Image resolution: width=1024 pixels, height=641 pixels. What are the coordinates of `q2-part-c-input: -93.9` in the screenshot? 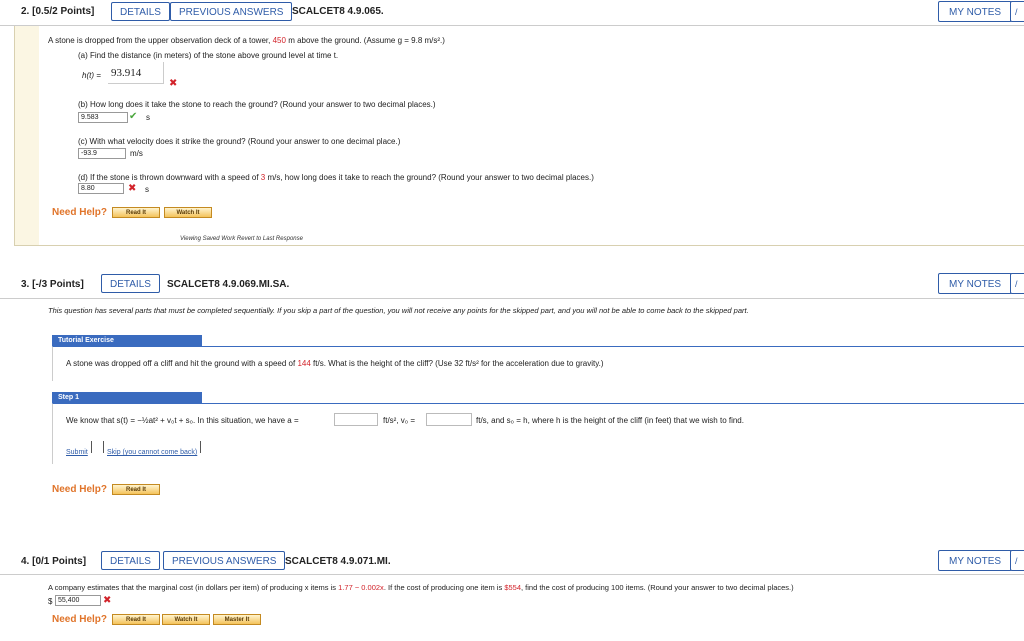 It's located at (102, 153).